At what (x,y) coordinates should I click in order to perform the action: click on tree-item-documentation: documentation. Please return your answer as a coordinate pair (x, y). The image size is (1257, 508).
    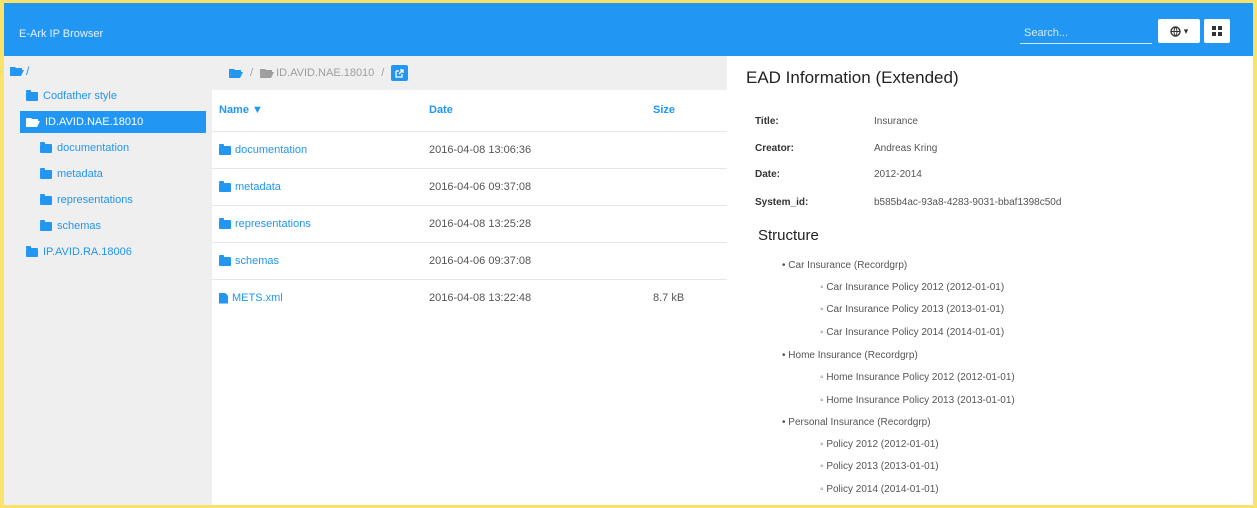
    Looking at the image, I should click on (82, 148).